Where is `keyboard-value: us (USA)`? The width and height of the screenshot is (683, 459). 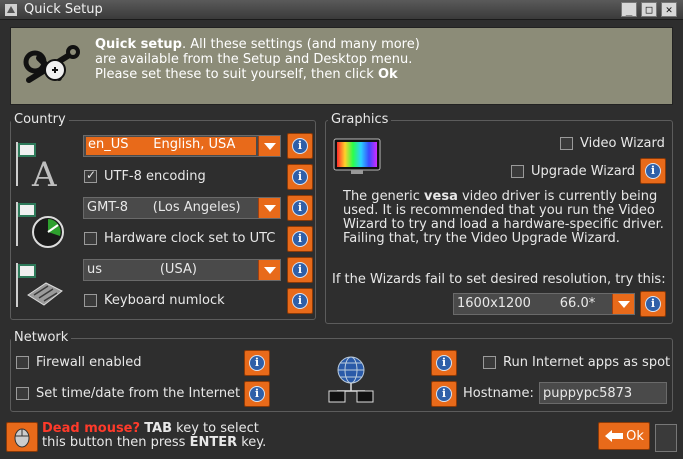 keyboard-value: us (USA) is located at coordinates (142, 269).